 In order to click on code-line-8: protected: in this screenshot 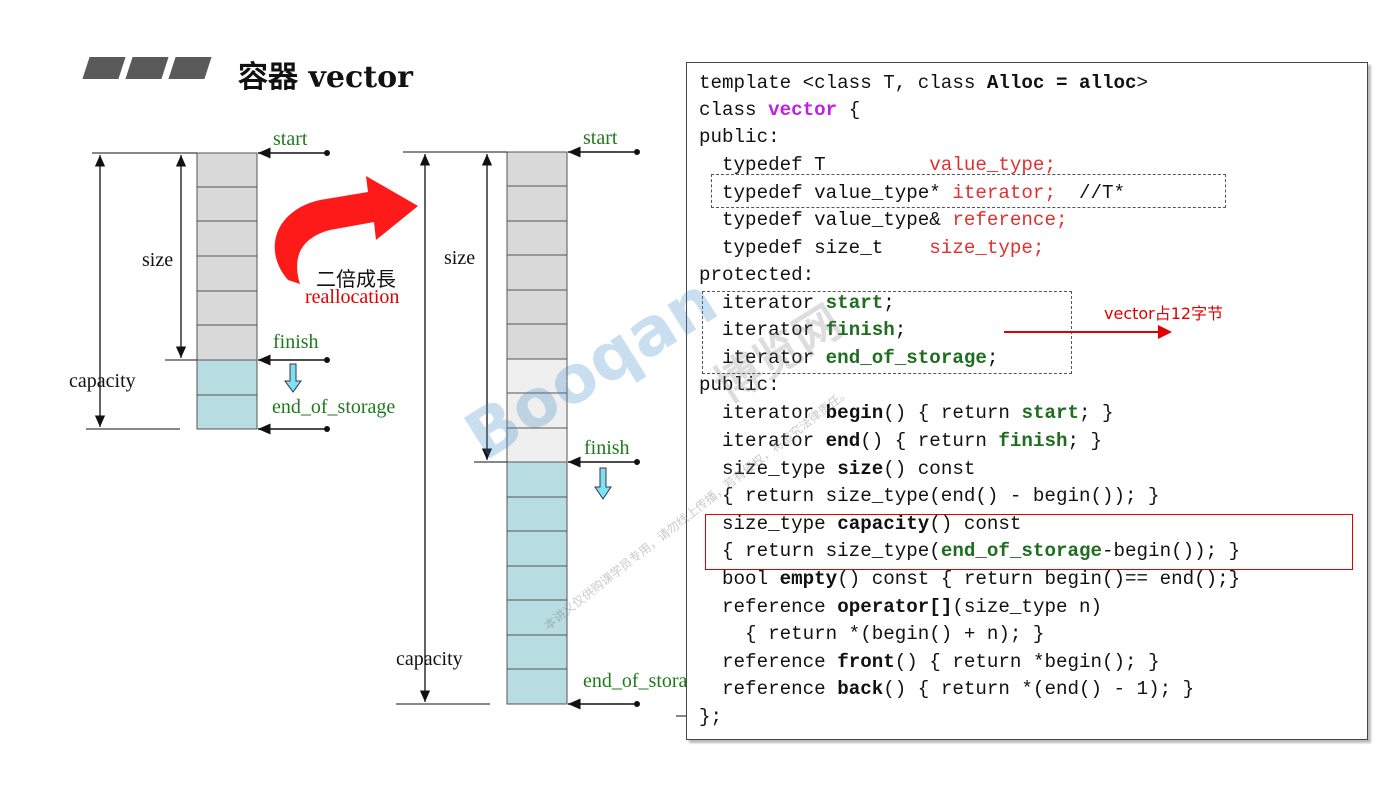, I will do `click(757, 275)`.